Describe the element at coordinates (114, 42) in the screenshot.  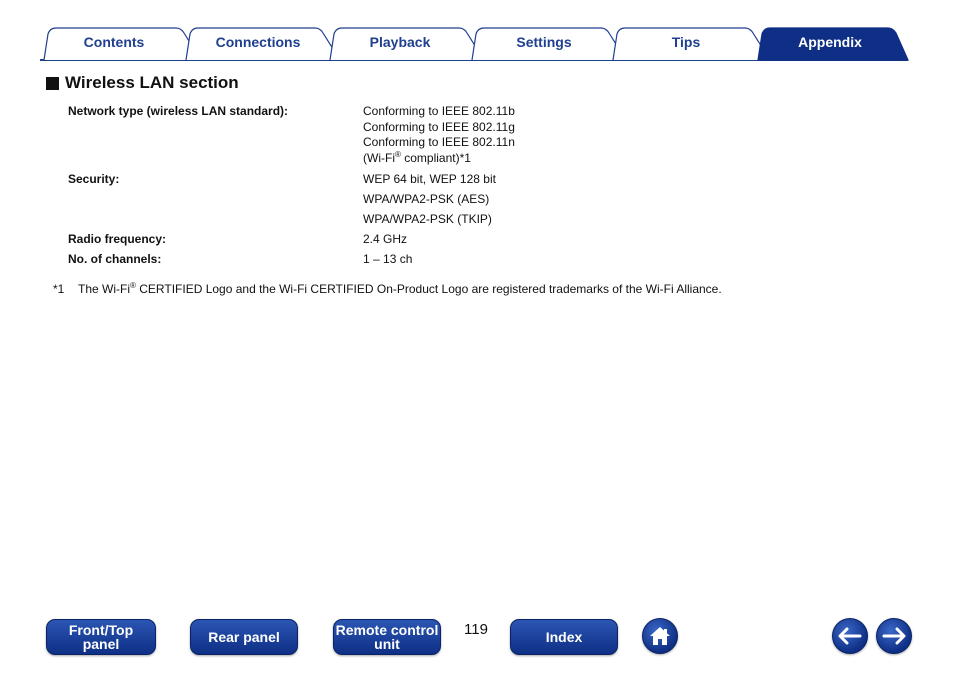
I see `tab-contents: Contents` at that location.